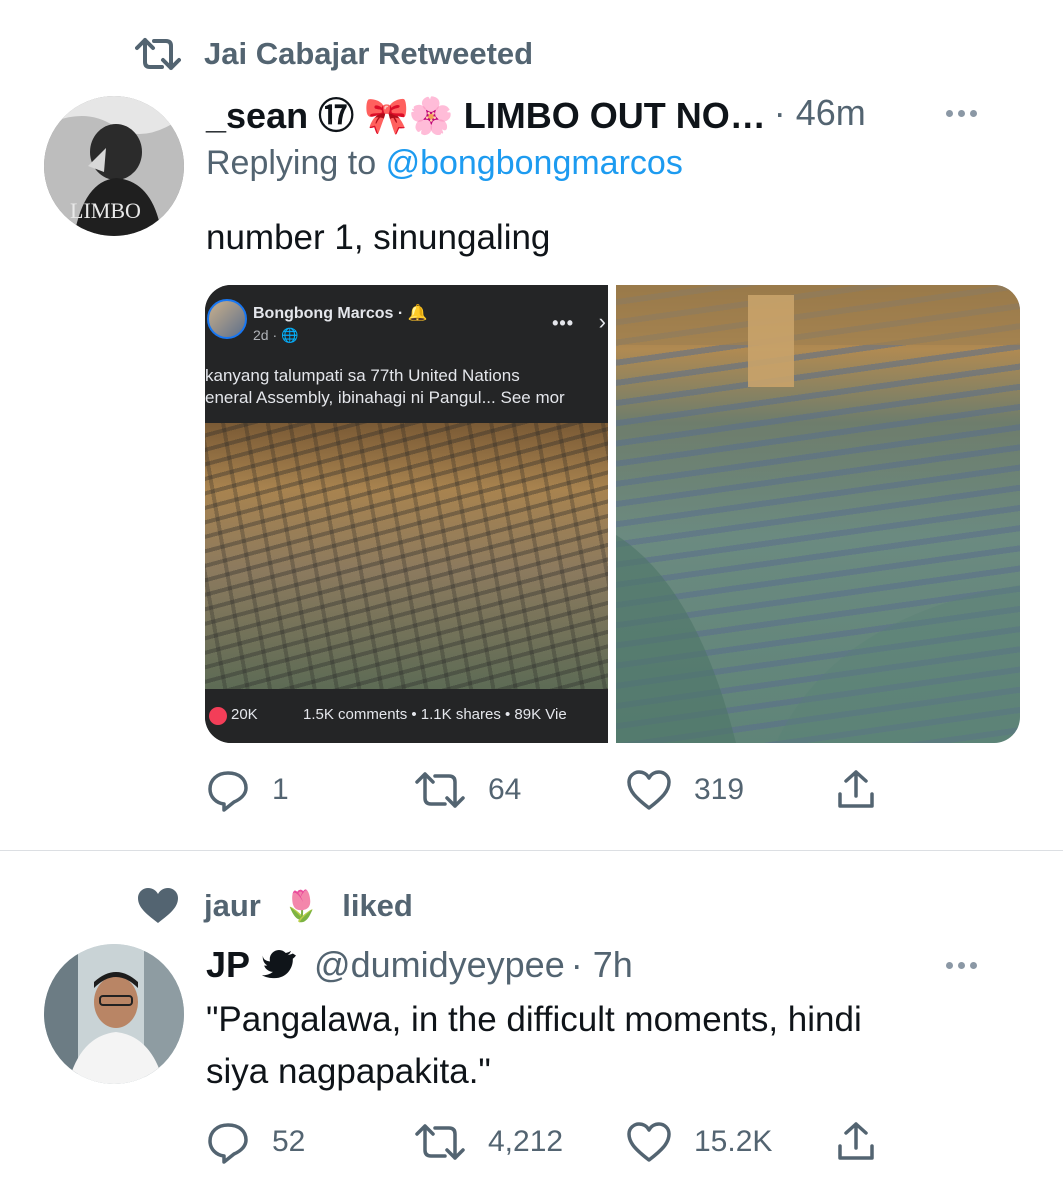  Describe the element at coordinates (602, 321) in the screenshot. I see `fb-chevron-icon: ›` at that location.